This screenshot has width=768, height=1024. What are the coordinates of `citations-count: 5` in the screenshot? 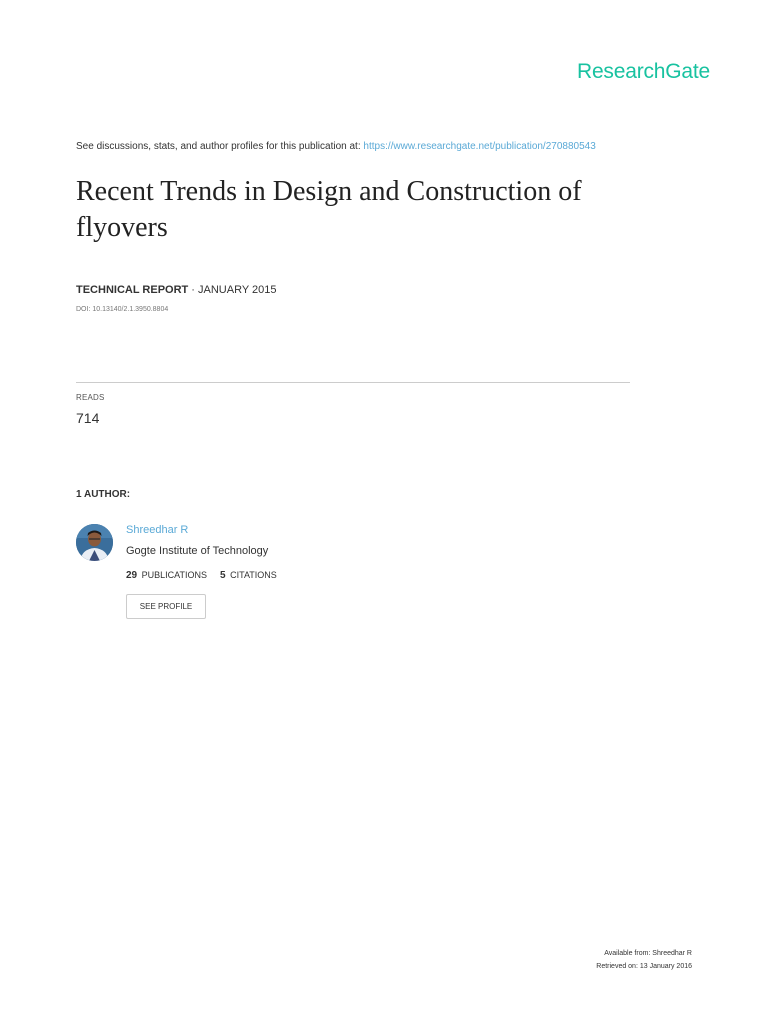 It's located at (223, 575).